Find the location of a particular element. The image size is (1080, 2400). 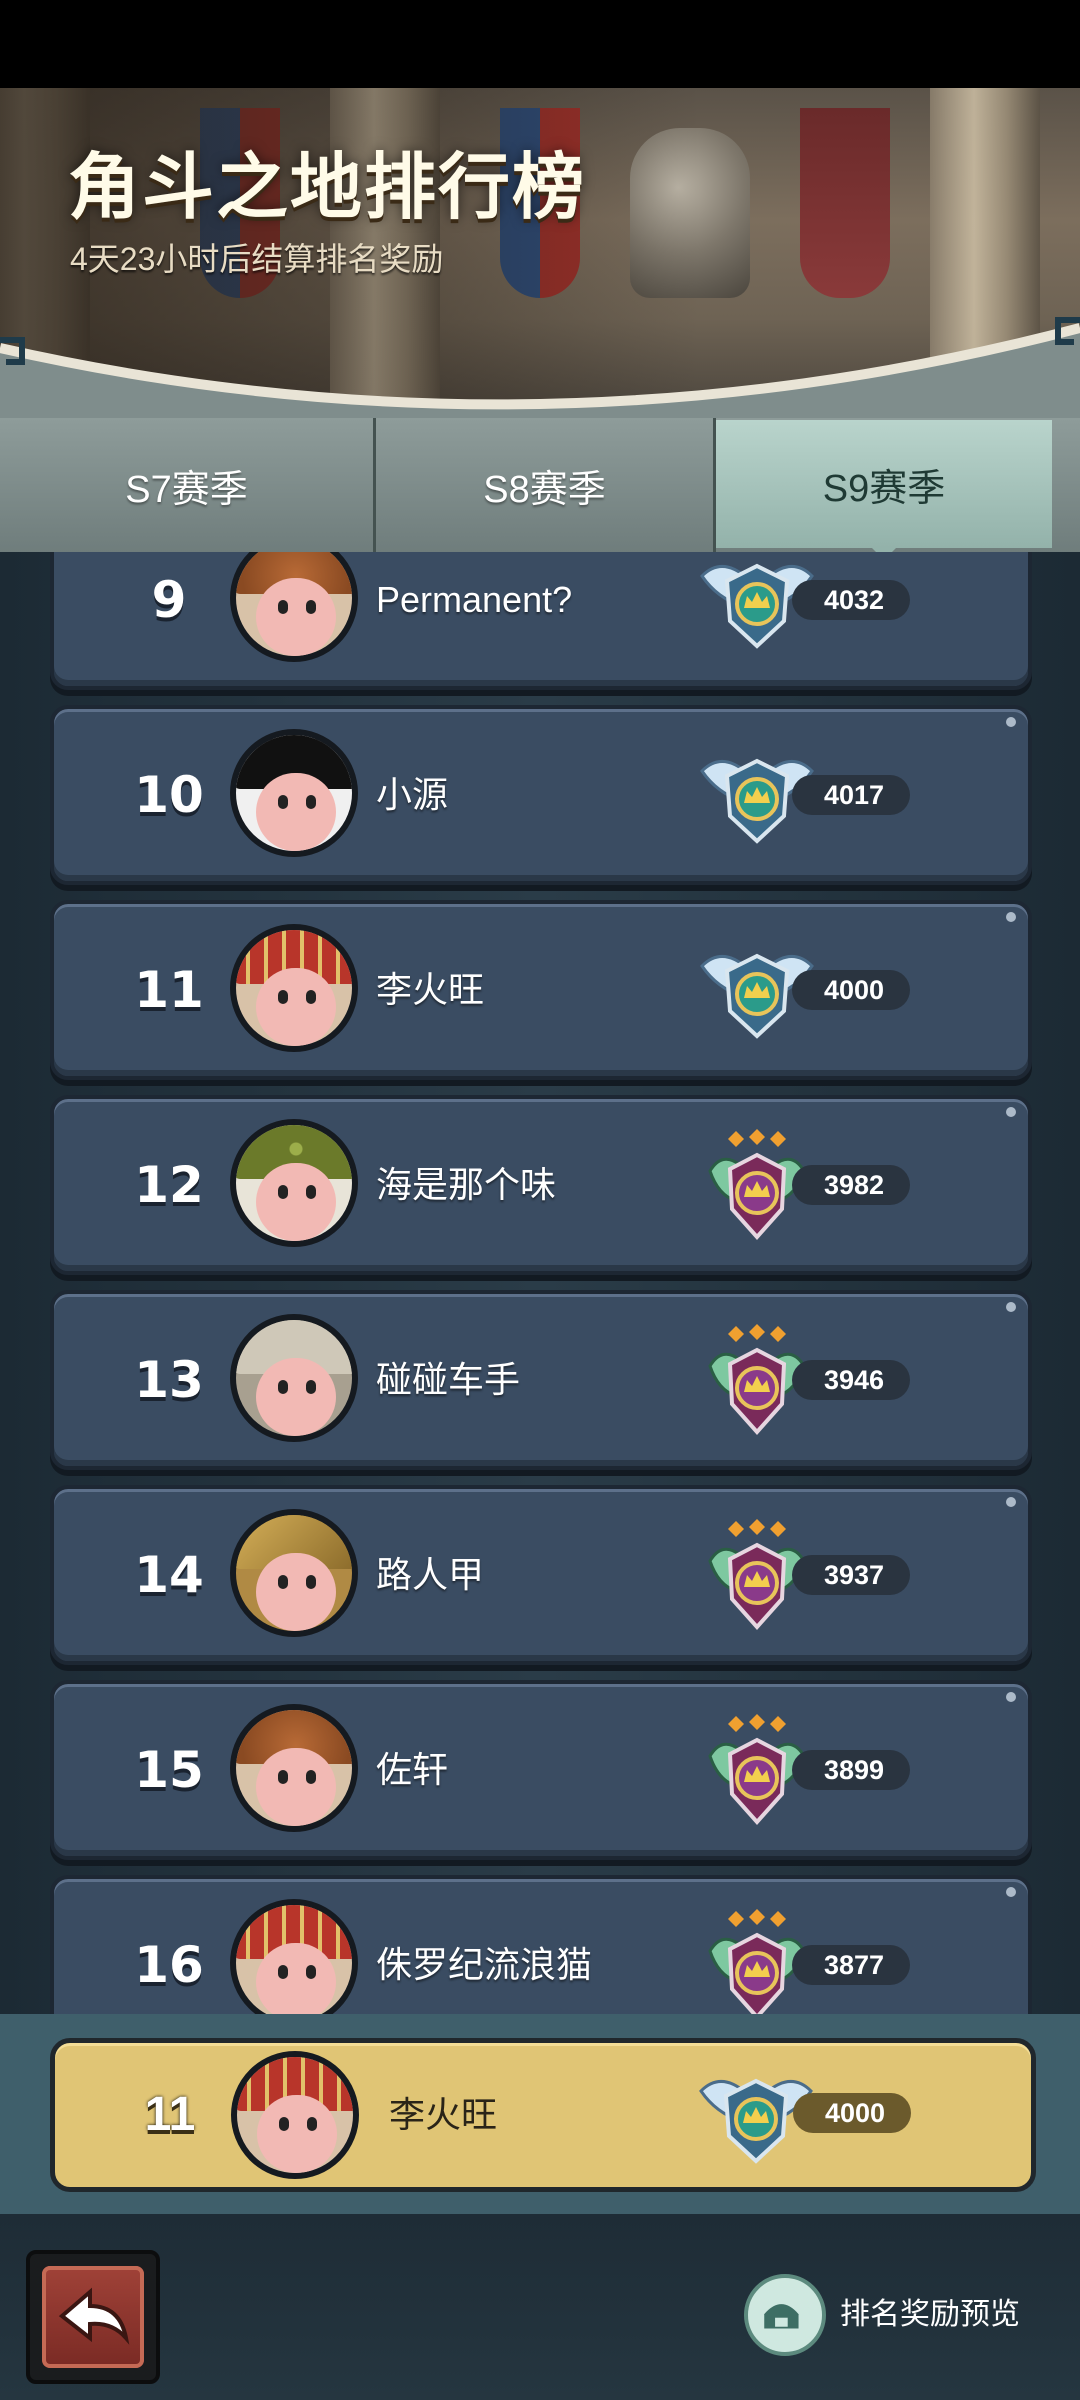

player-score: 4000 is located at coordinates (851, 990).